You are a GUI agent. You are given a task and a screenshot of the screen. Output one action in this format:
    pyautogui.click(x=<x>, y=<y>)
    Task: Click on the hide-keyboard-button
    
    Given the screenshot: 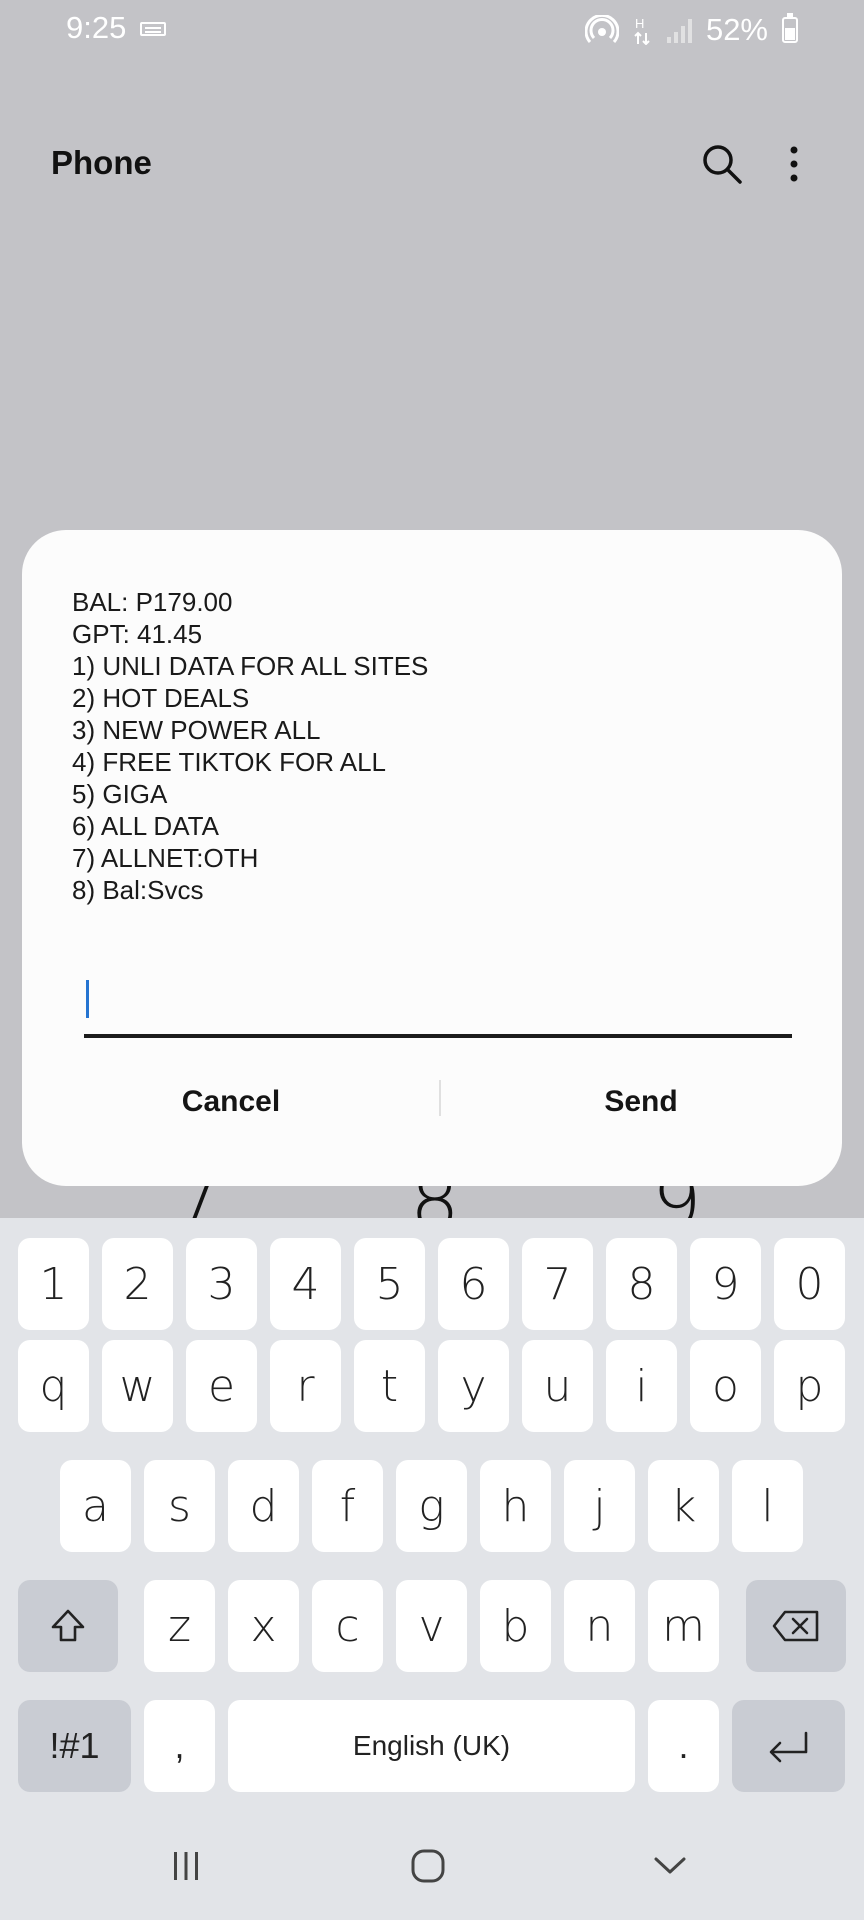 What is the action you would take?
    pyautogui.click(x=670, y=1866)
    